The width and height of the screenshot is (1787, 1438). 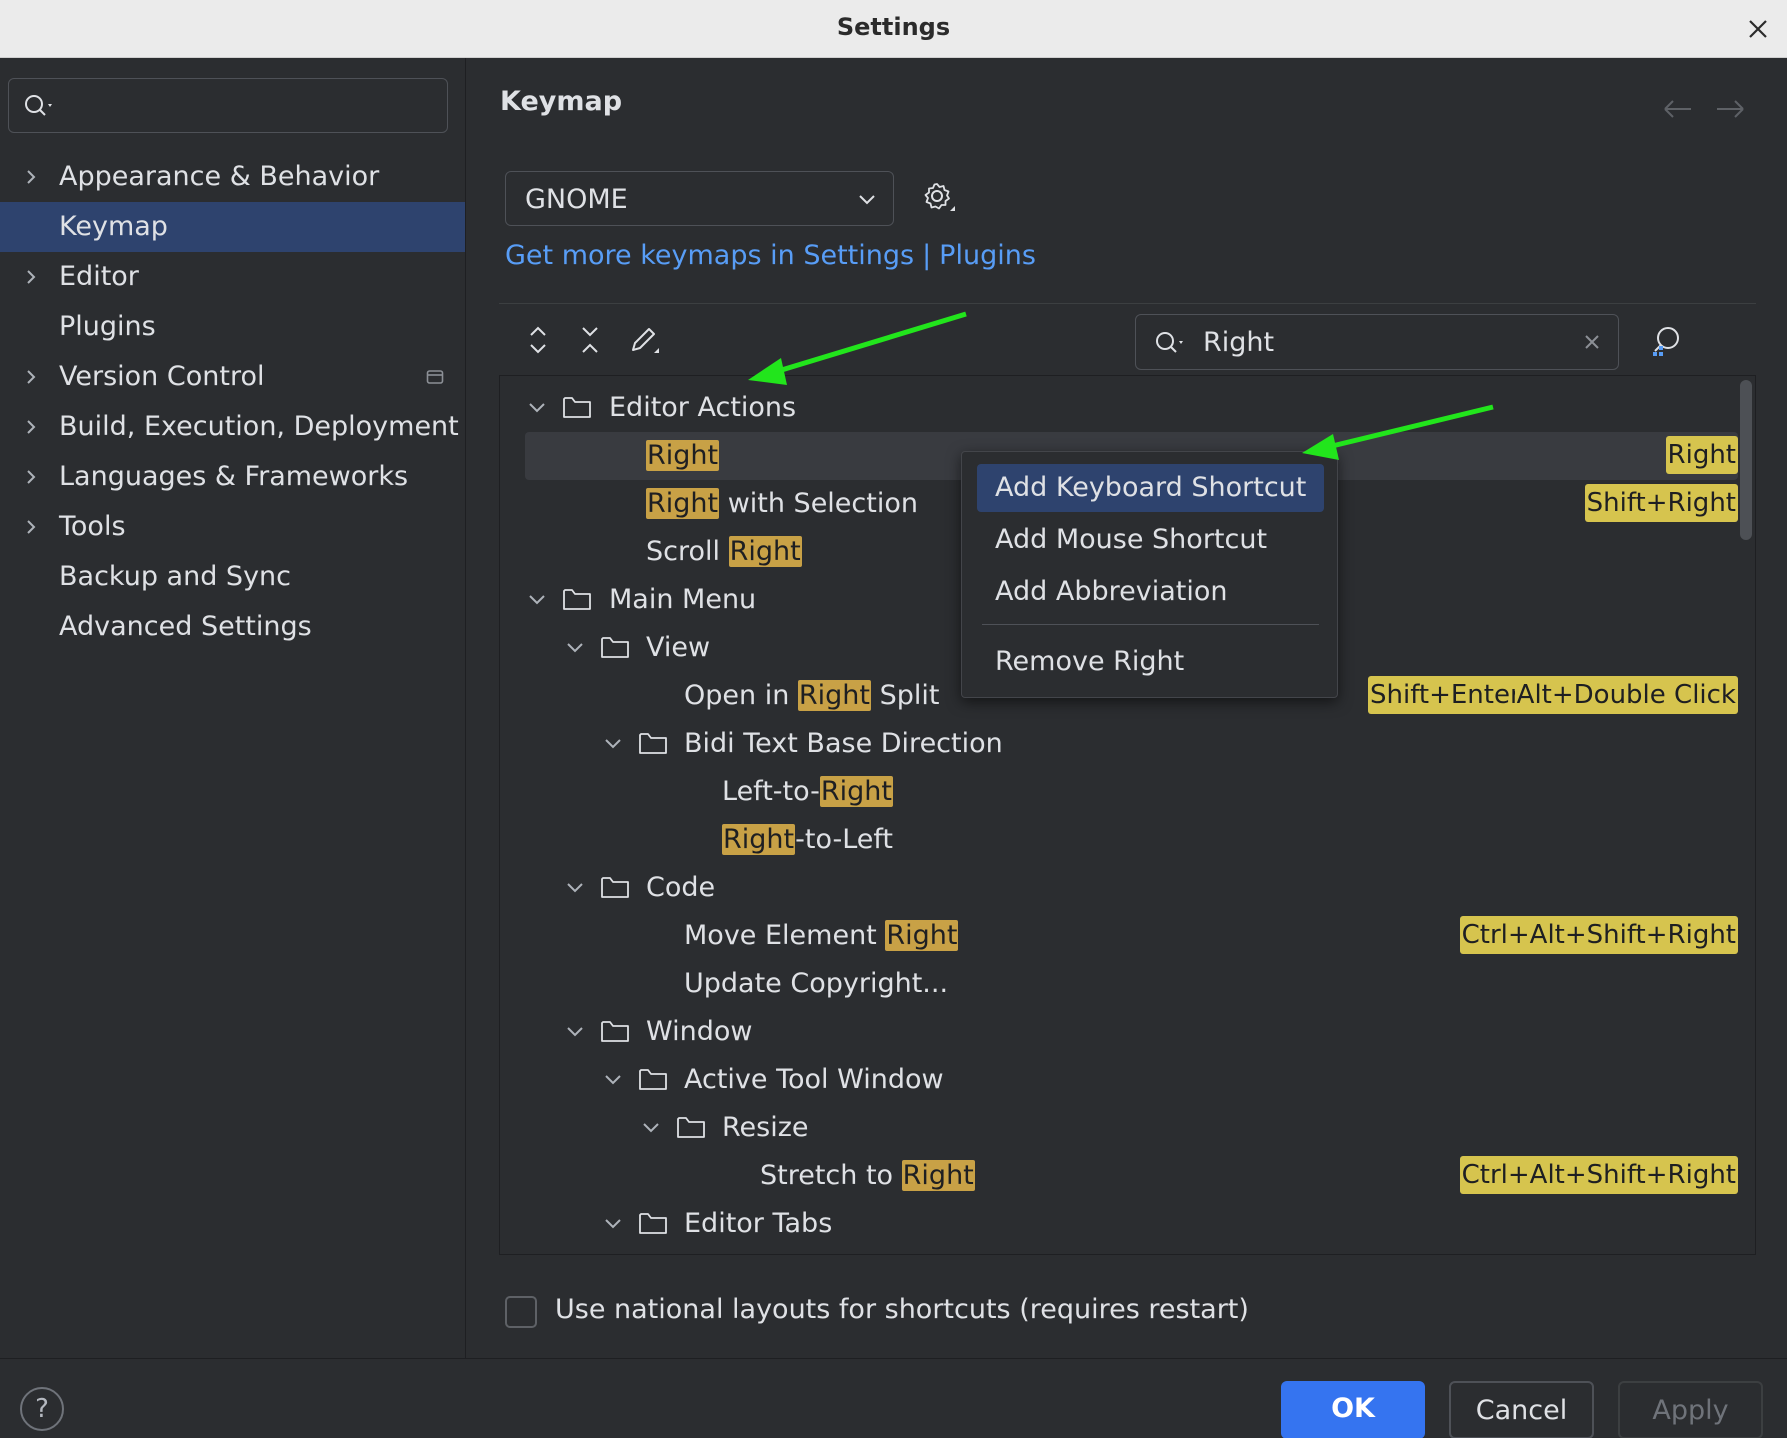 What do you see at coordinates (38, 105) in the screenshot?
I see `search-icon` at bounding box center [38, 105].